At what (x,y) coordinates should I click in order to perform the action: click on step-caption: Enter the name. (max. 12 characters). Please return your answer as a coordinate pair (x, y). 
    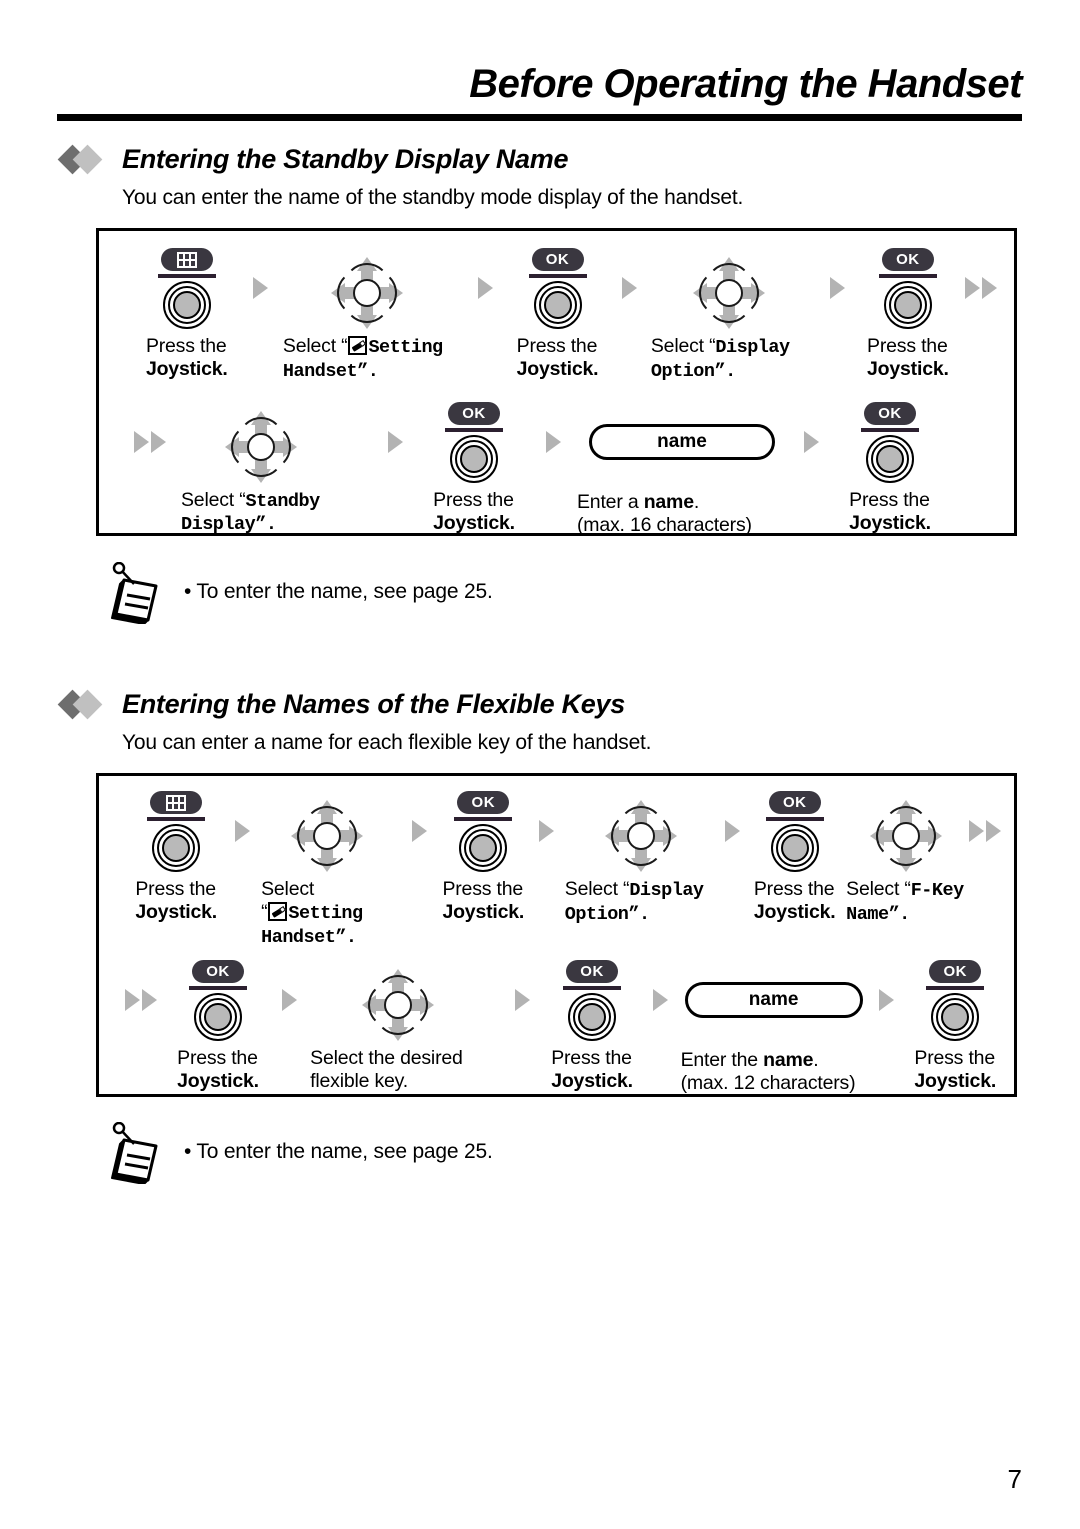
    Looking at the image, I should click on (768, 1071).